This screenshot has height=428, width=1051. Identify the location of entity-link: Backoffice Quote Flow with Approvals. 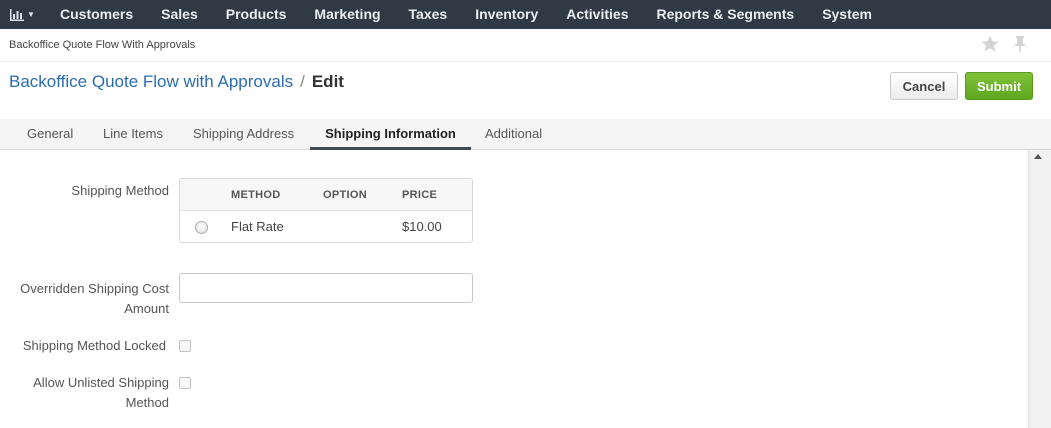
(151, 81).